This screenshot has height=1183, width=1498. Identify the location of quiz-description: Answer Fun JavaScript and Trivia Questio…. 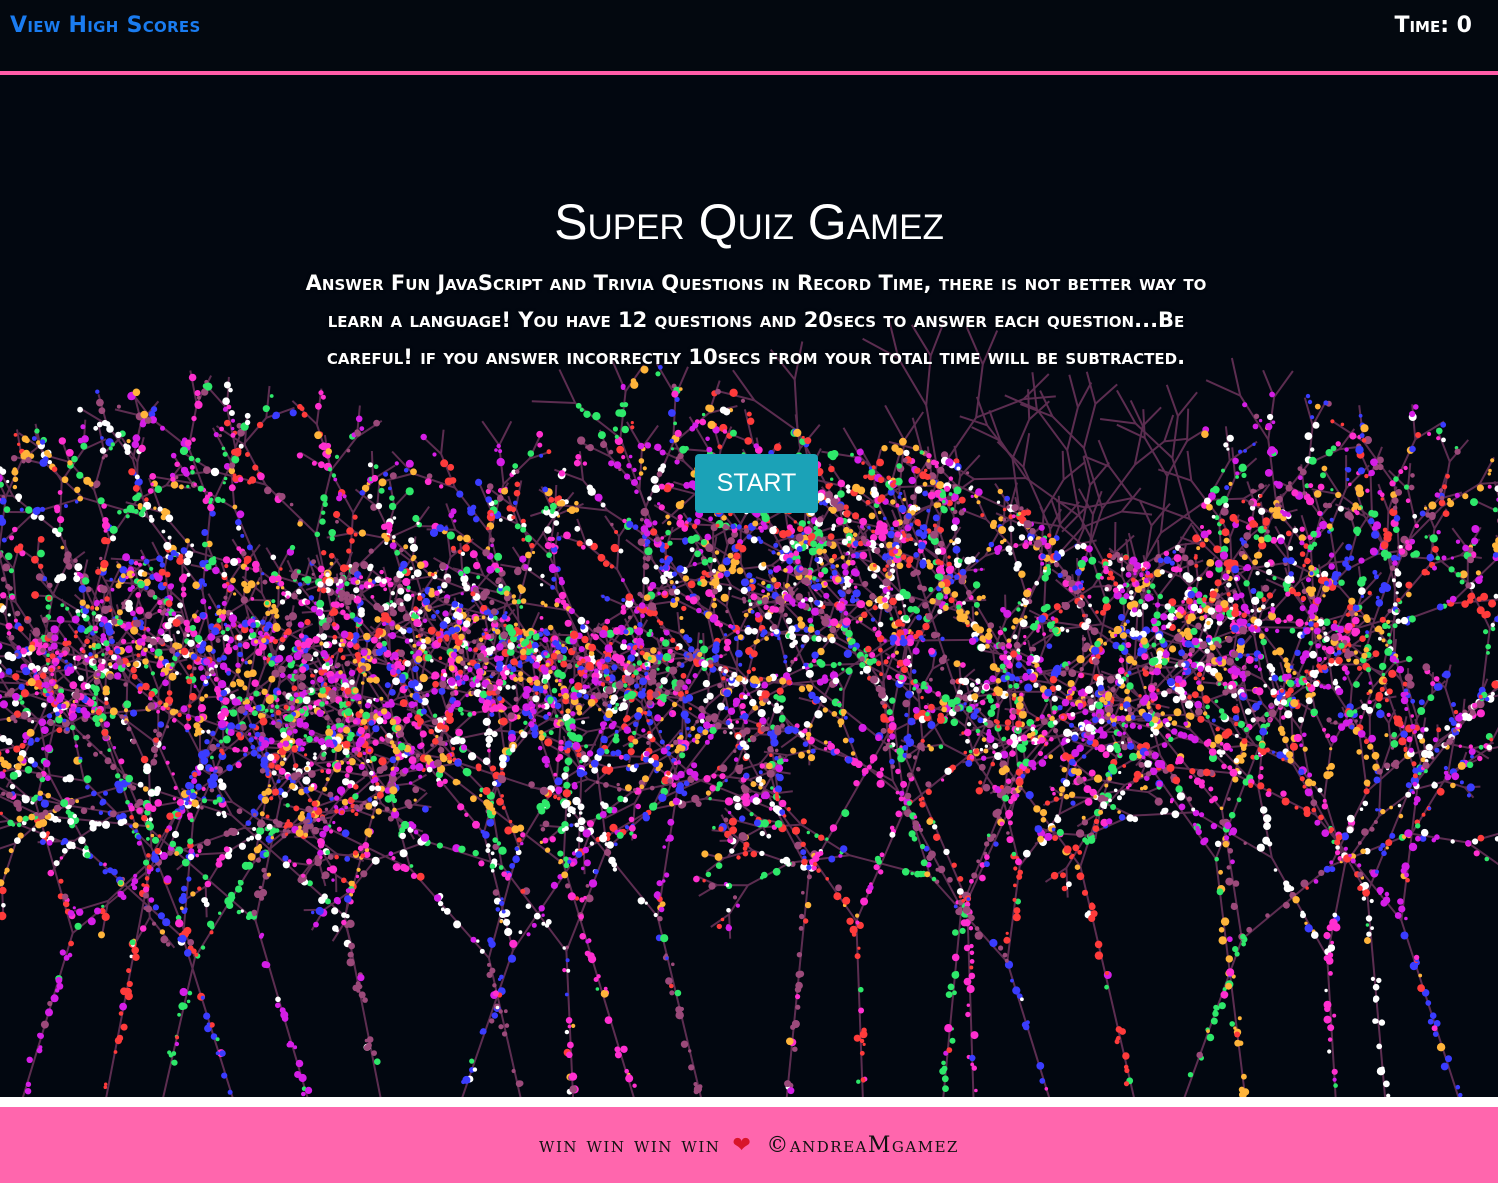
(756, 320).